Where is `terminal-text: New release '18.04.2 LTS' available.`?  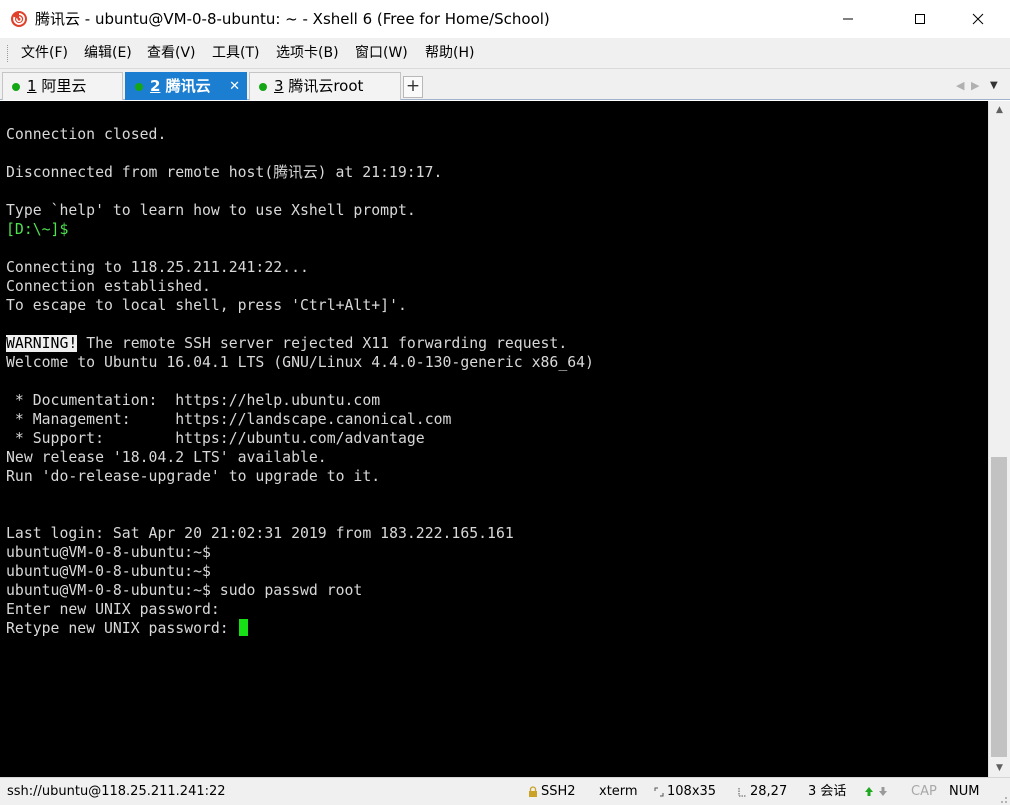 terminal-text: New release '18.04.2 LTS' available. is located at coordinates (166, 457).